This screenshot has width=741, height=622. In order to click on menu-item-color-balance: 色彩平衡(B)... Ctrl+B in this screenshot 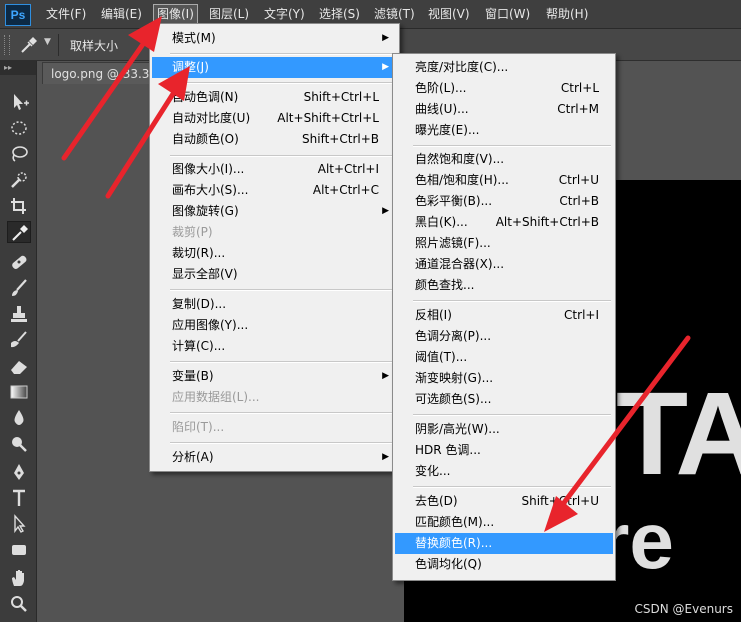, I will do `click(504, 201)`.